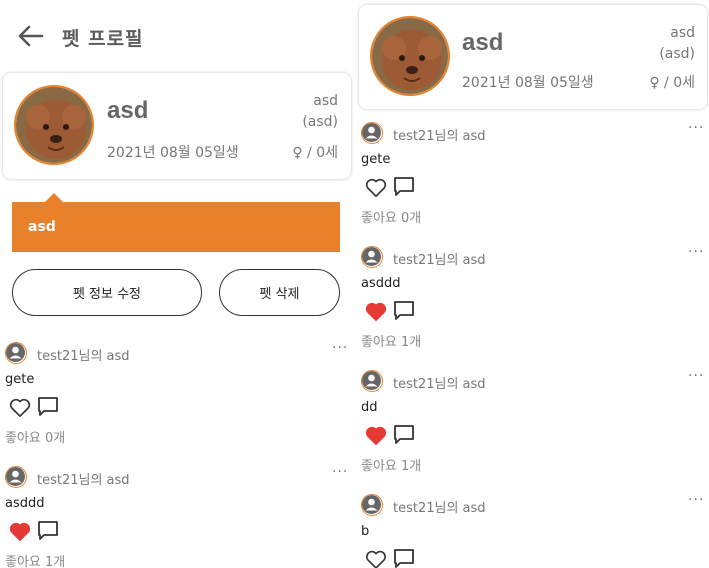 Image resolution: width=709 pixels, height=568 pixels. Describe the element at coordinates (369, 407) in the screenshot. I see `post-text: dd` at that location.